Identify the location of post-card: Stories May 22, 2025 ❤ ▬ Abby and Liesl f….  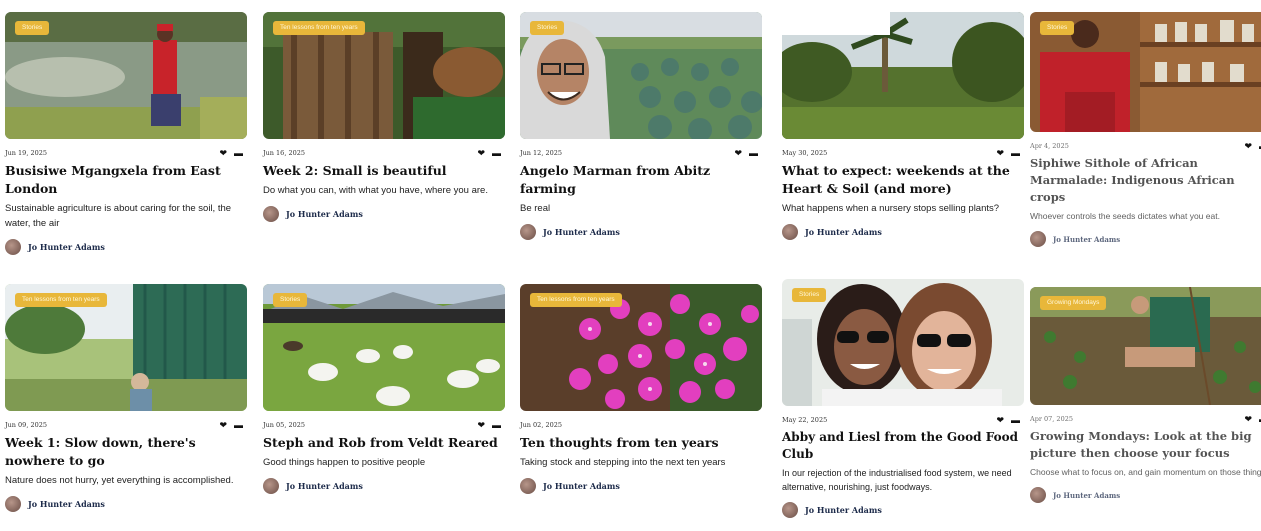
(903, 398).